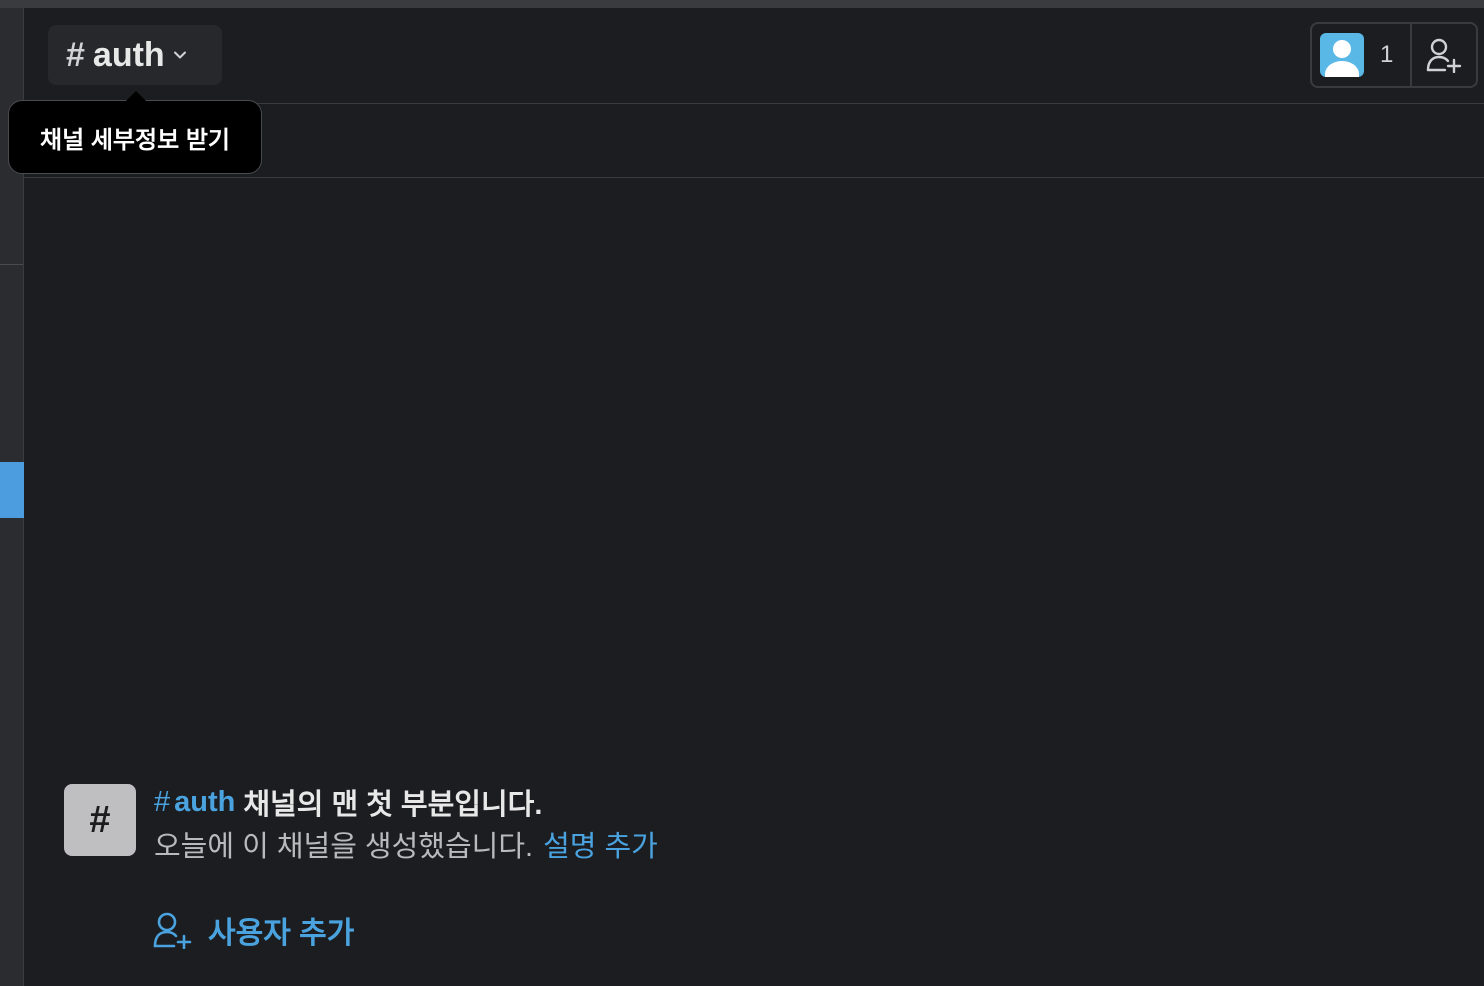 The image size is (1484, 986). I want to click on add-user-button: 사용자 추가, so click(253, 930).